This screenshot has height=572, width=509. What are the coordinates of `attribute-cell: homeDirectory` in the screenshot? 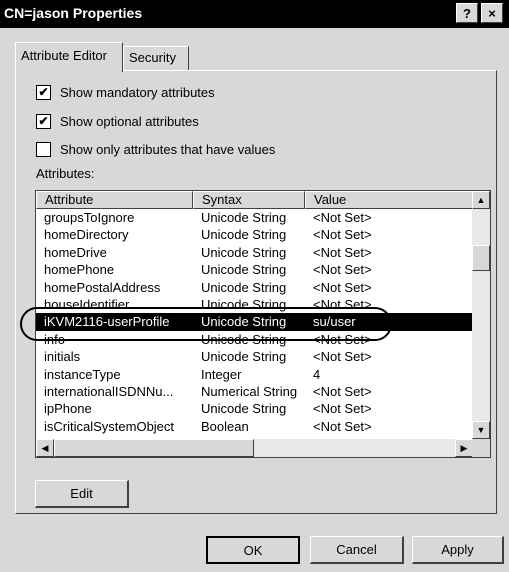 It's located at (86, 235).